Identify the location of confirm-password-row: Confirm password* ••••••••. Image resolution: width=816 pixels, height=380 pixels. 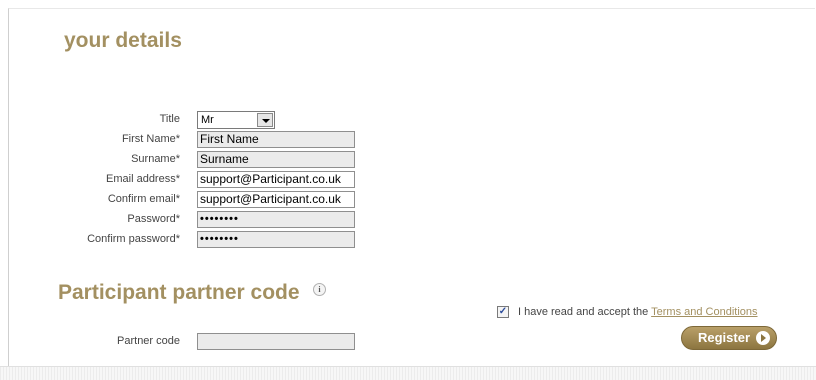
(190, 240).